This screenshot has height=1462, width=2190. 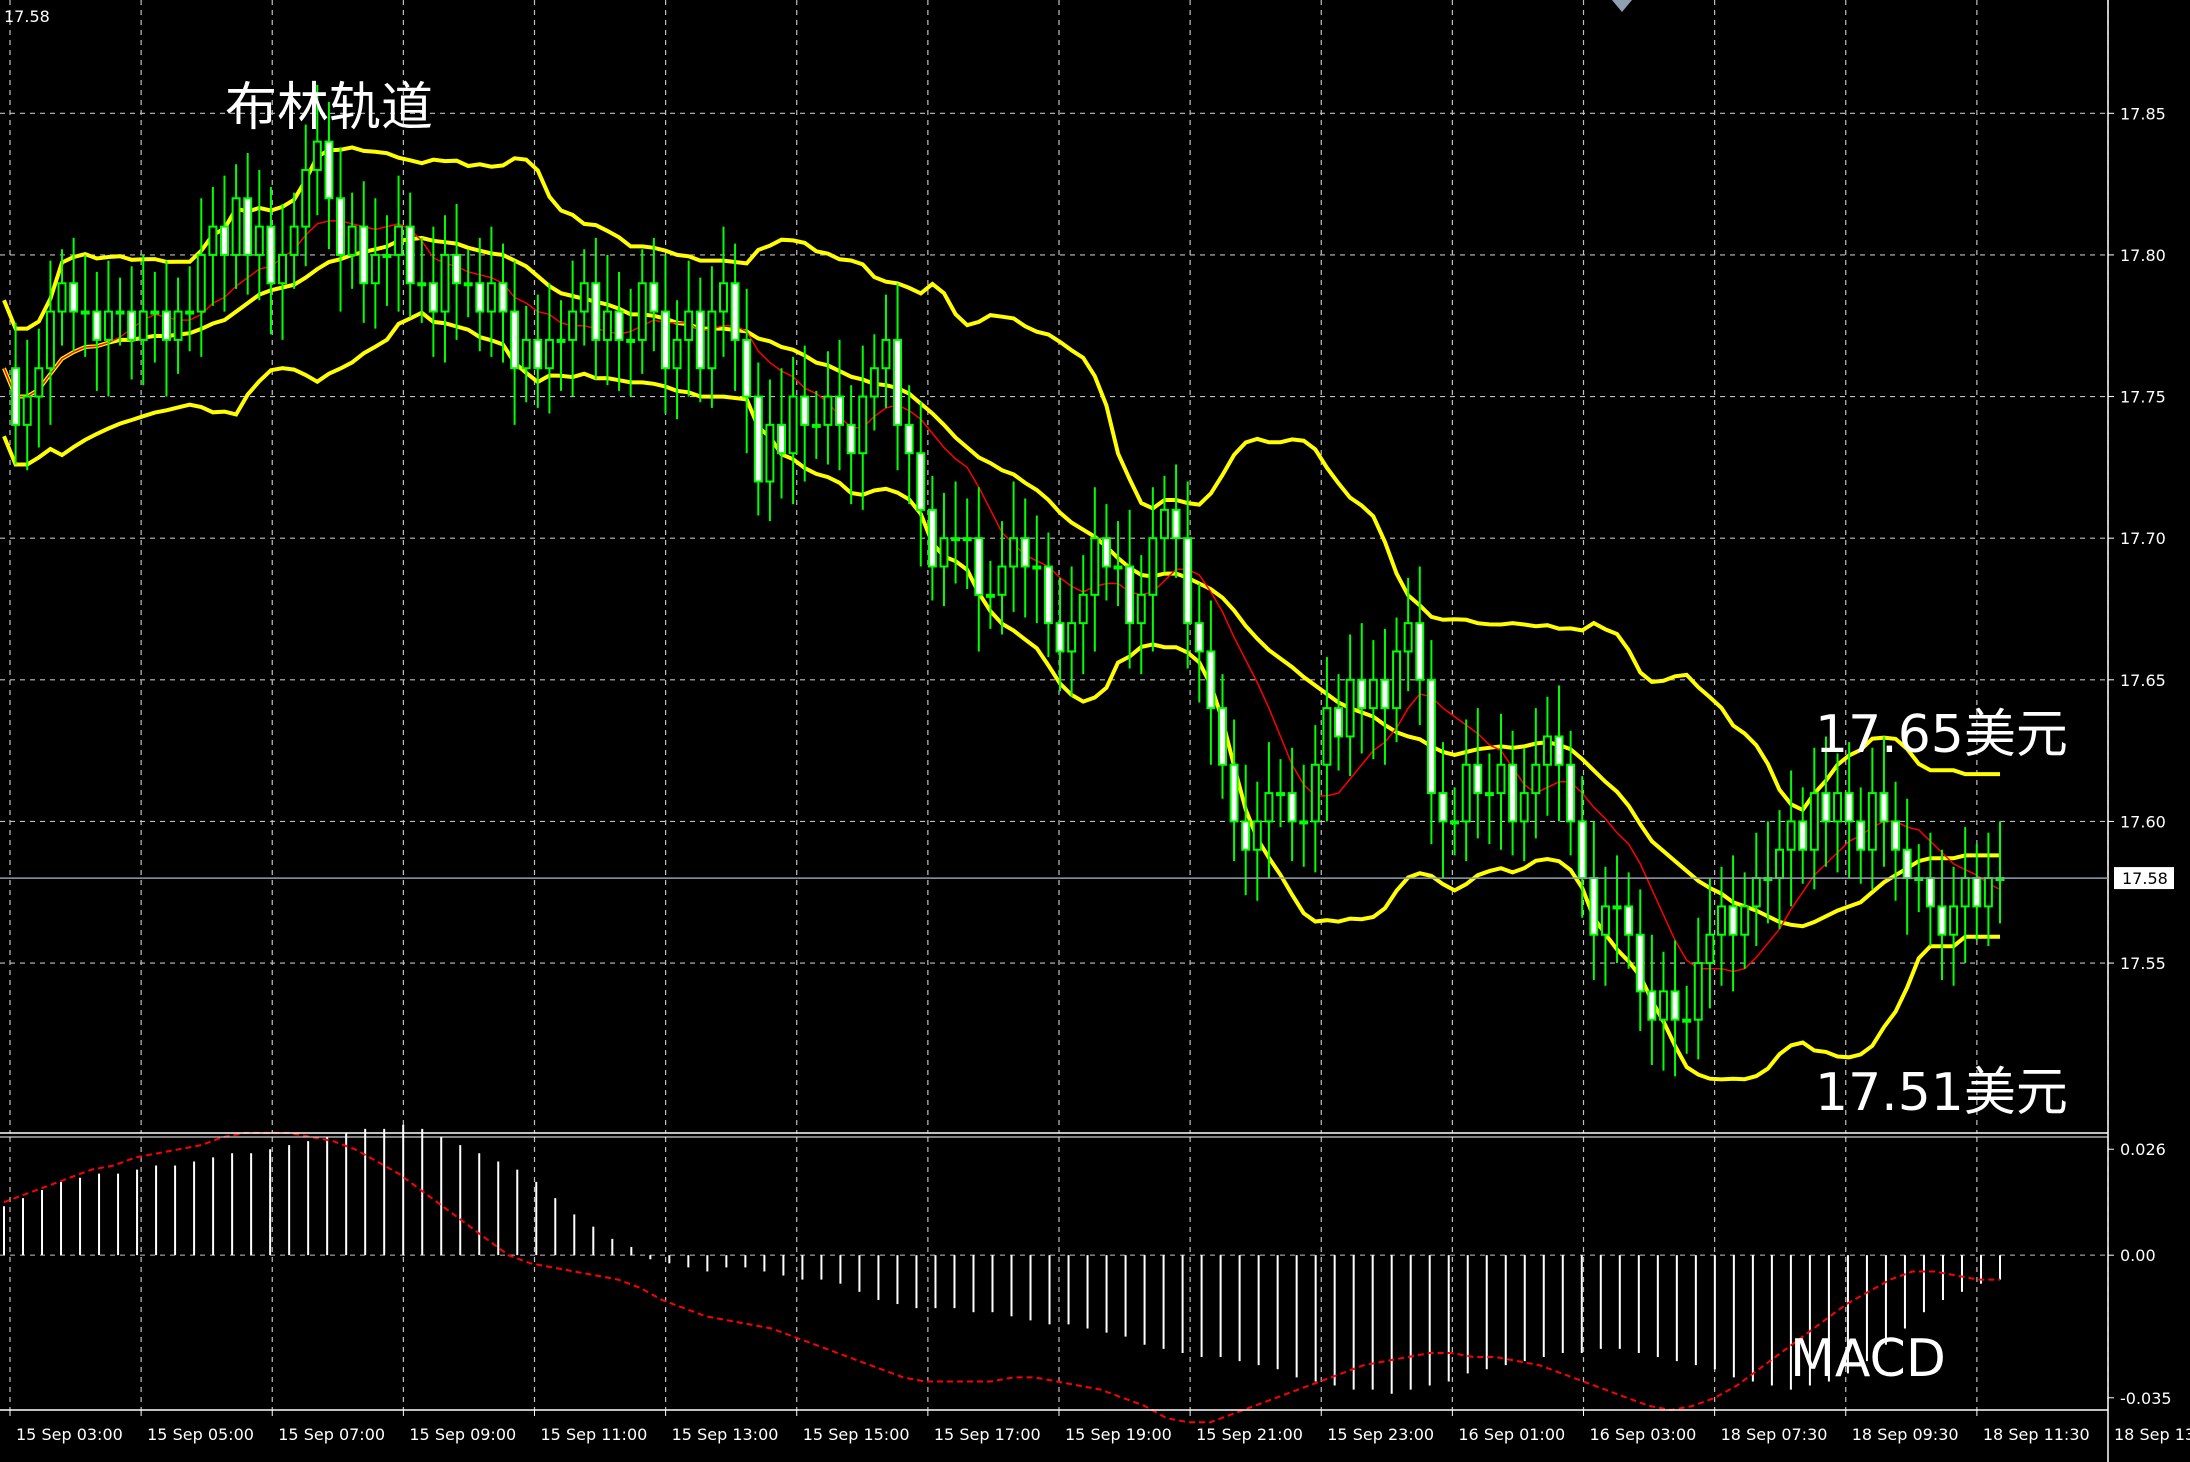 I want to click on y-tick-label: 17.70, so click(x=2143, y=538).